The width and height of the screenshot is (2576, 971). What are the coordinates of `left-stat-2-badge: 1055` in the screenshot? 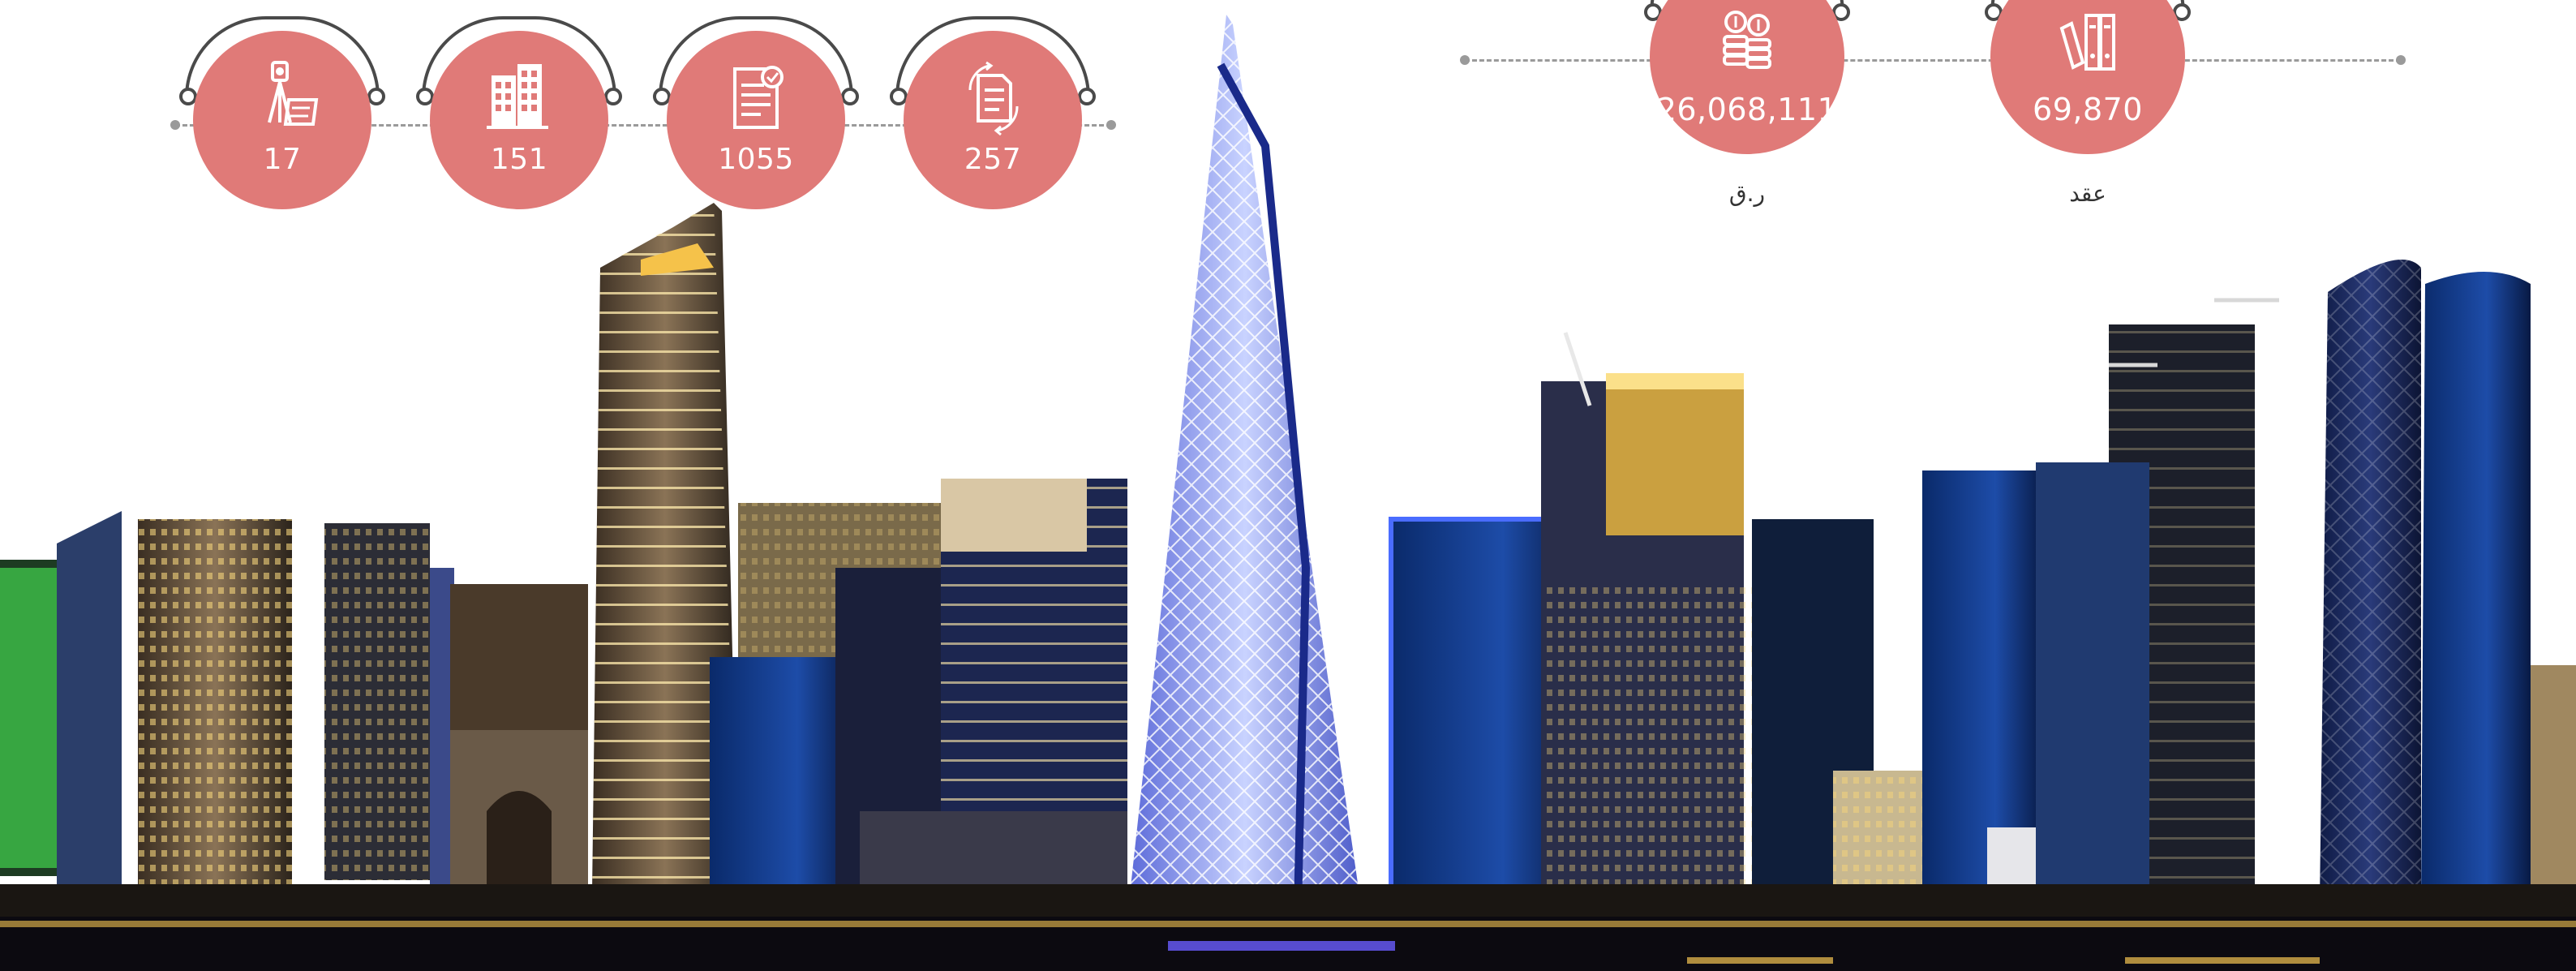 It's located at (756, 120).